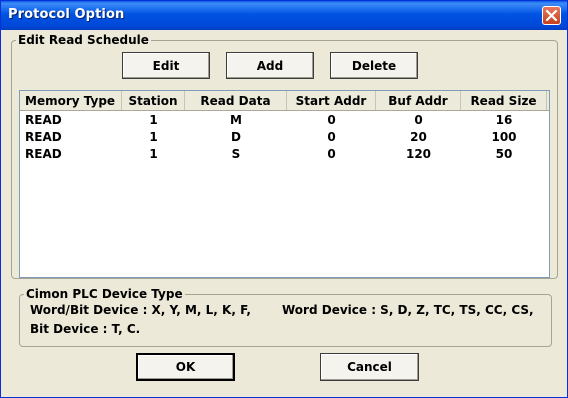 The height and width of the screenshot is (398, 568). I want to click on close-icon, so click(551, 15).